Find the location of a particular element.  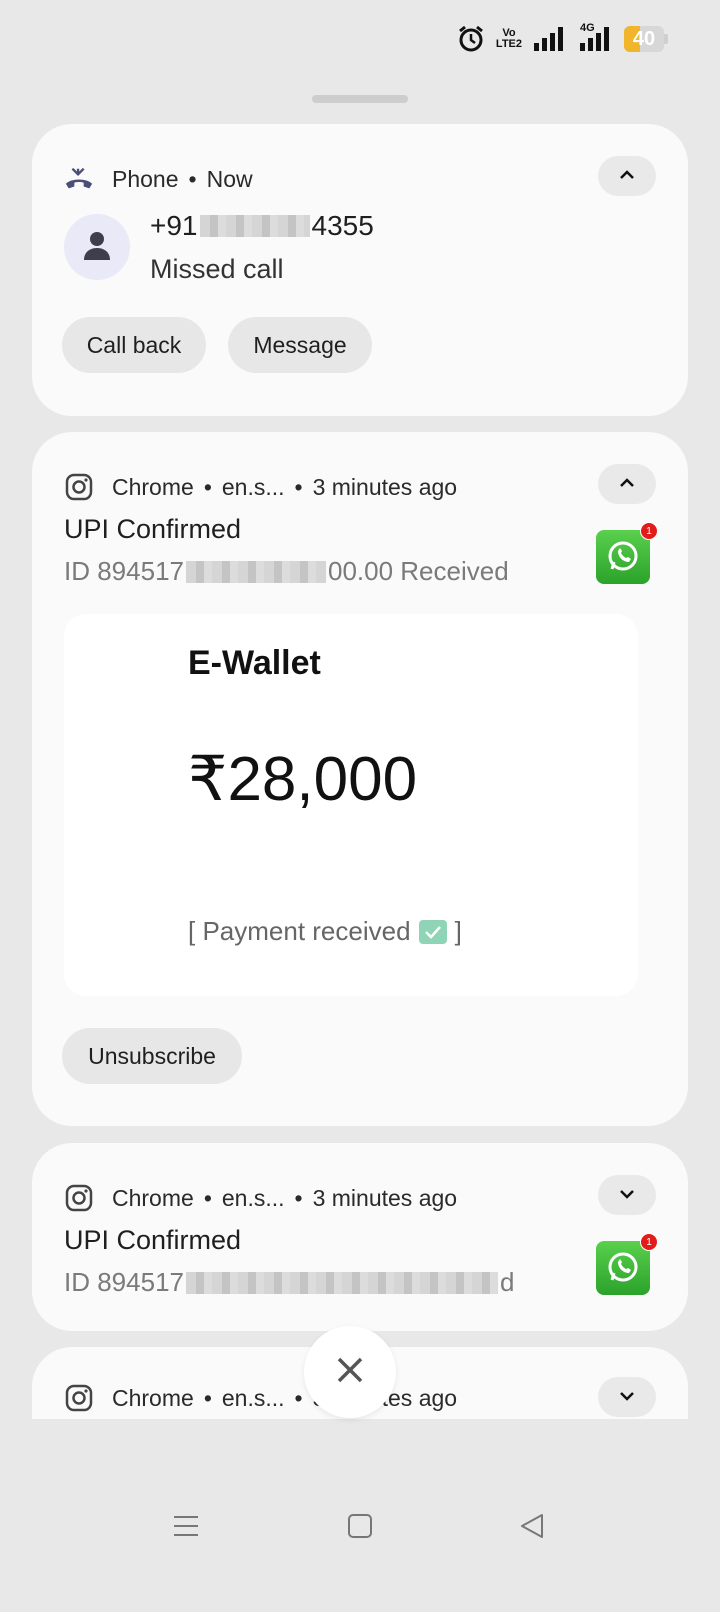

status-close: ] is located at coordinates (458, 931).